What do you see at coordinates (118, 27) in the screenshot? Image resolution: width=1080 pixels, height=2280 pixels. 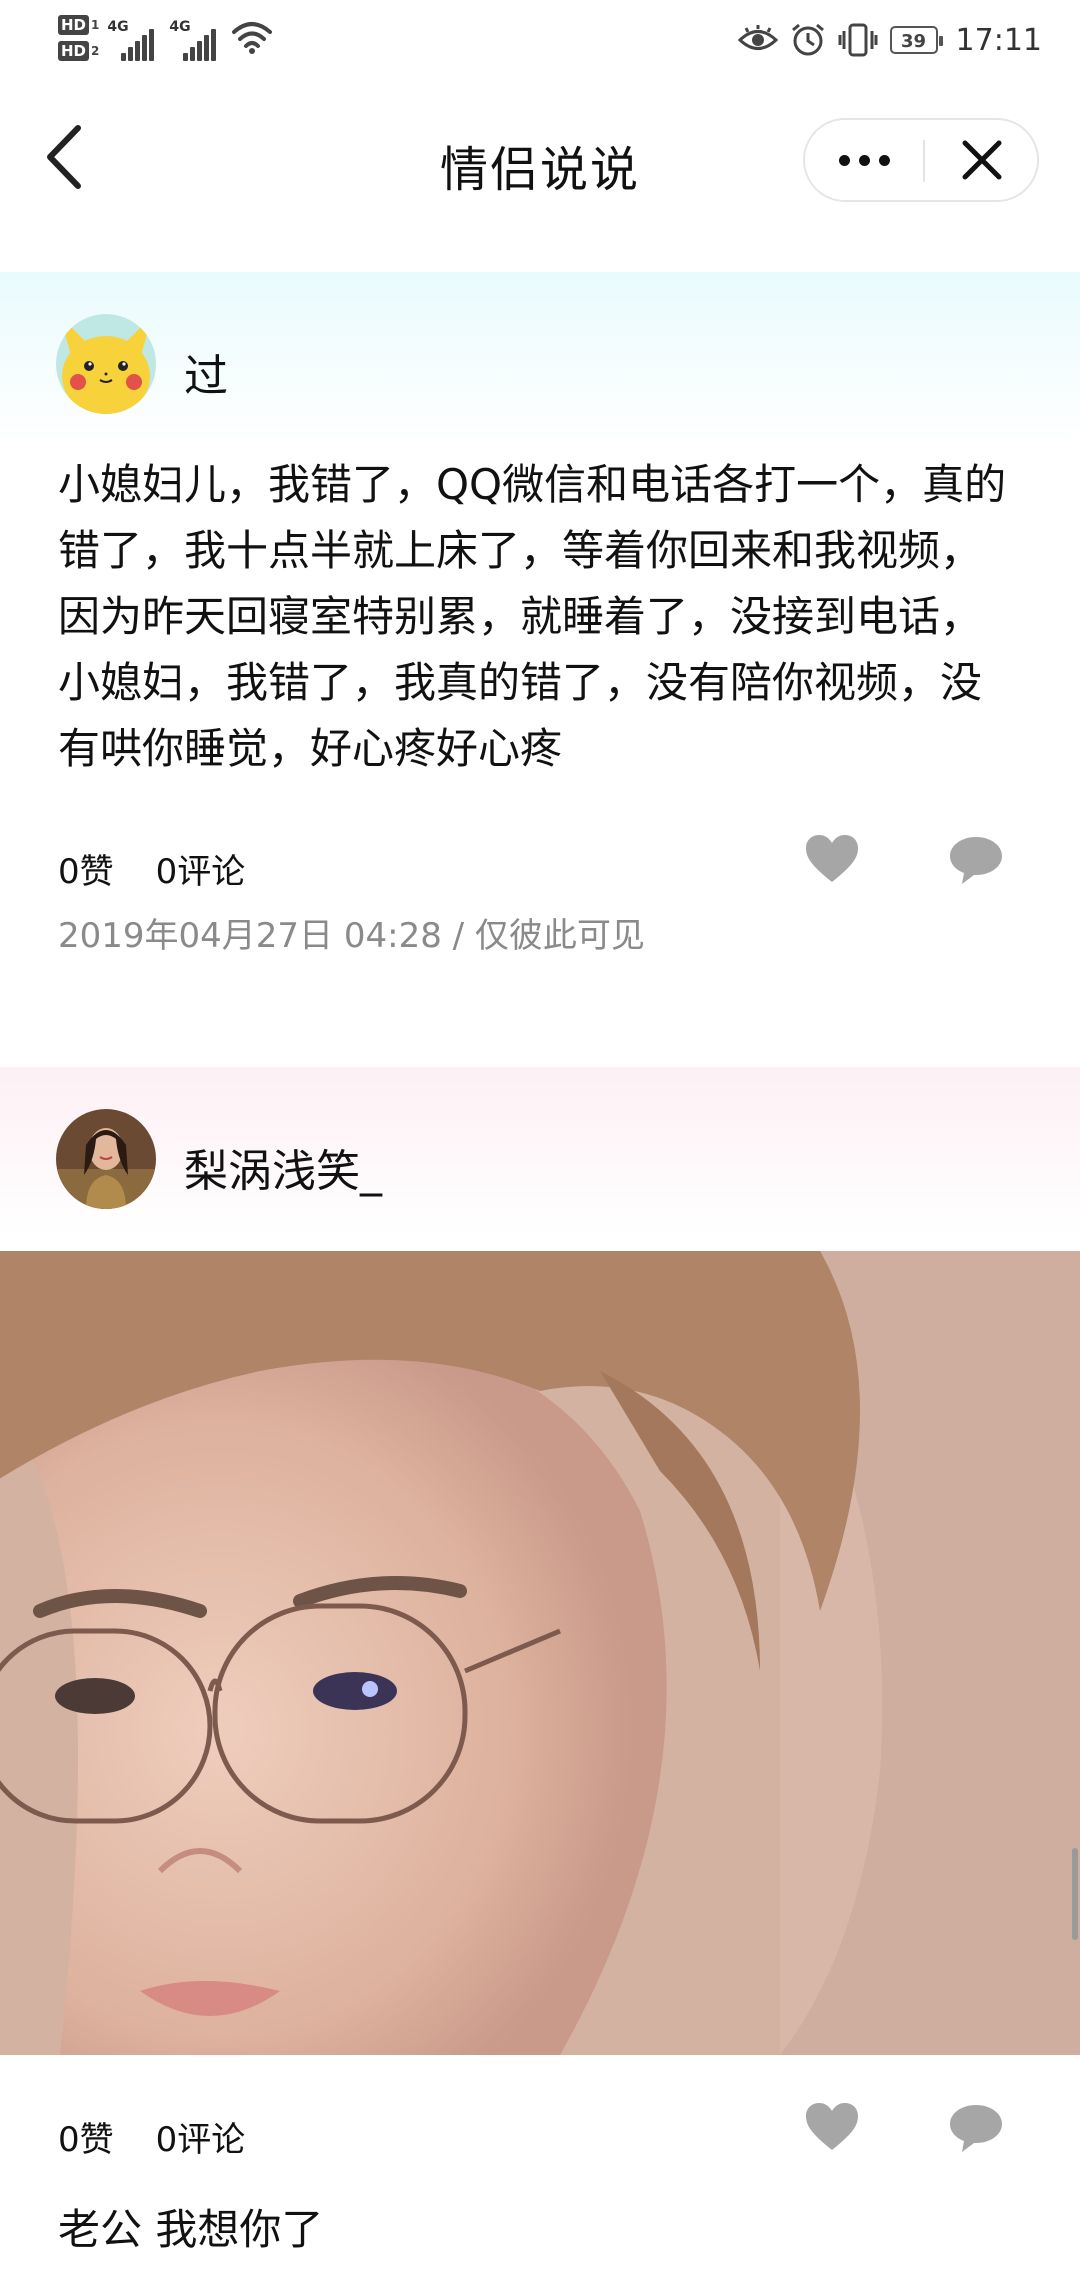 I see `network-type-1: 4G` at bounding box center [118, 27].